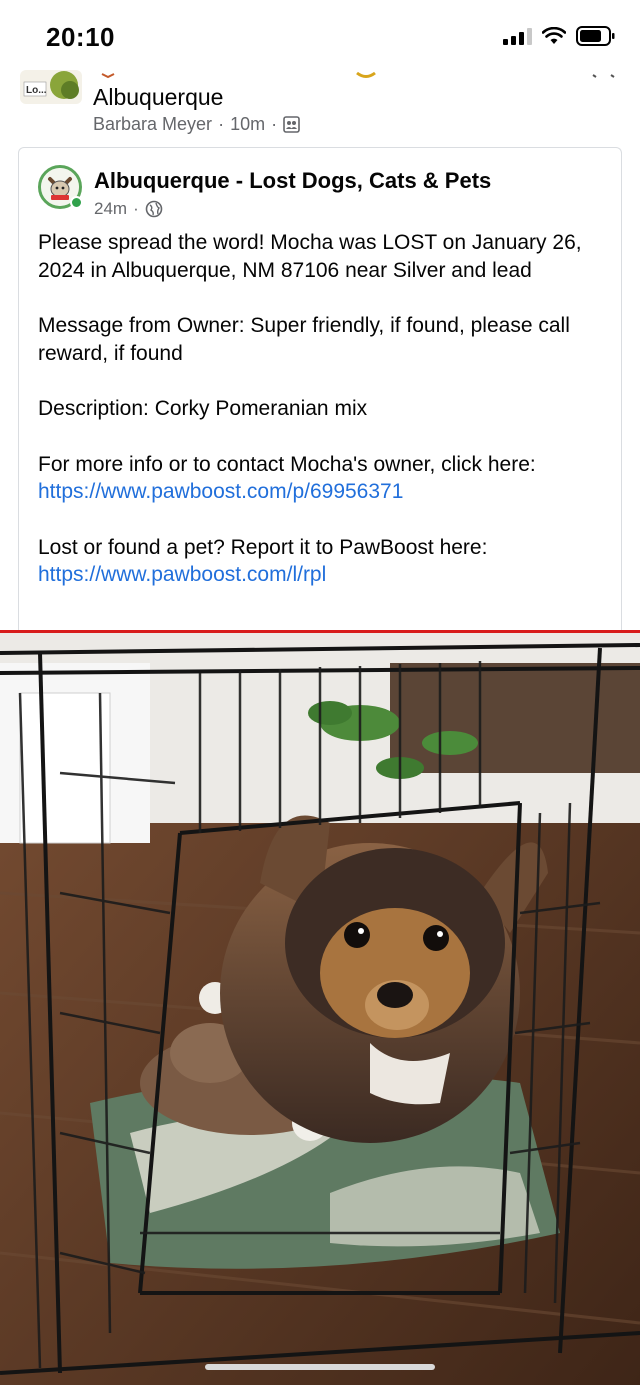 This screenshot has height=1385, width=640. What do you see at coordinates (554, 35) in the screenshot?
I see `wifi-icon` at bounding box center [554, 35].